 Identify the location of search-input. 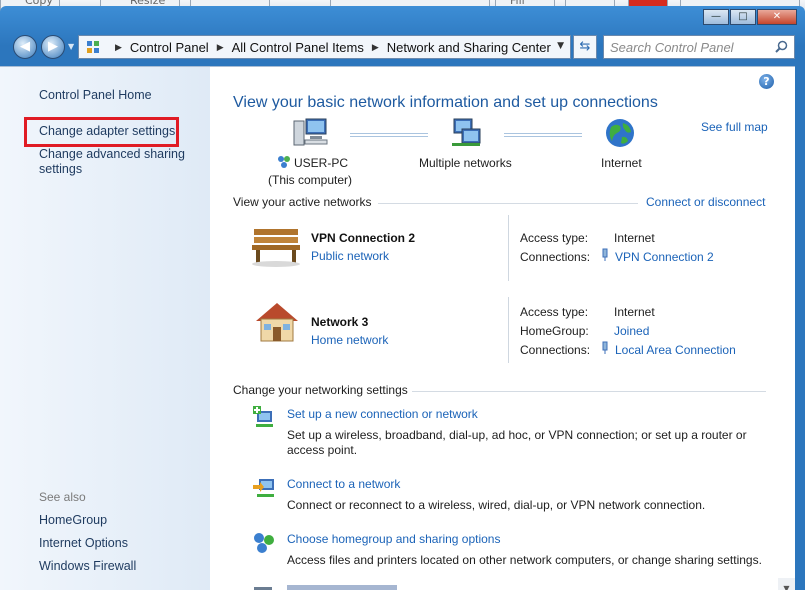
(690, 47).